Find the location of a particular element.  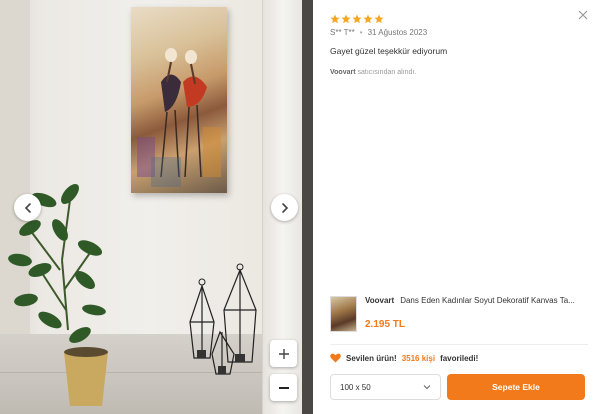

zoom-out-button is located at coordinates (283, 387).